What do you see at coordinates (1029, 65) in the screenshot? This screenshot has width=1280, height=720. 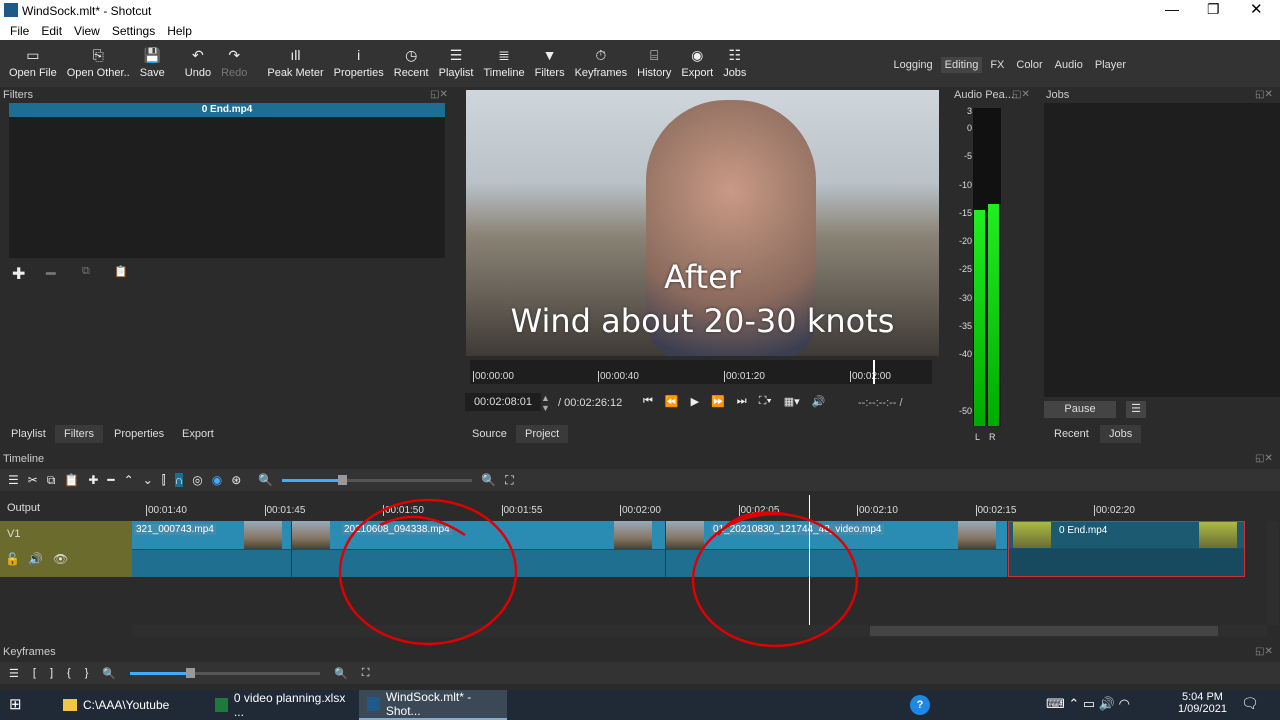 I see `layout-color: Color` at bounding box center [1029, 65].